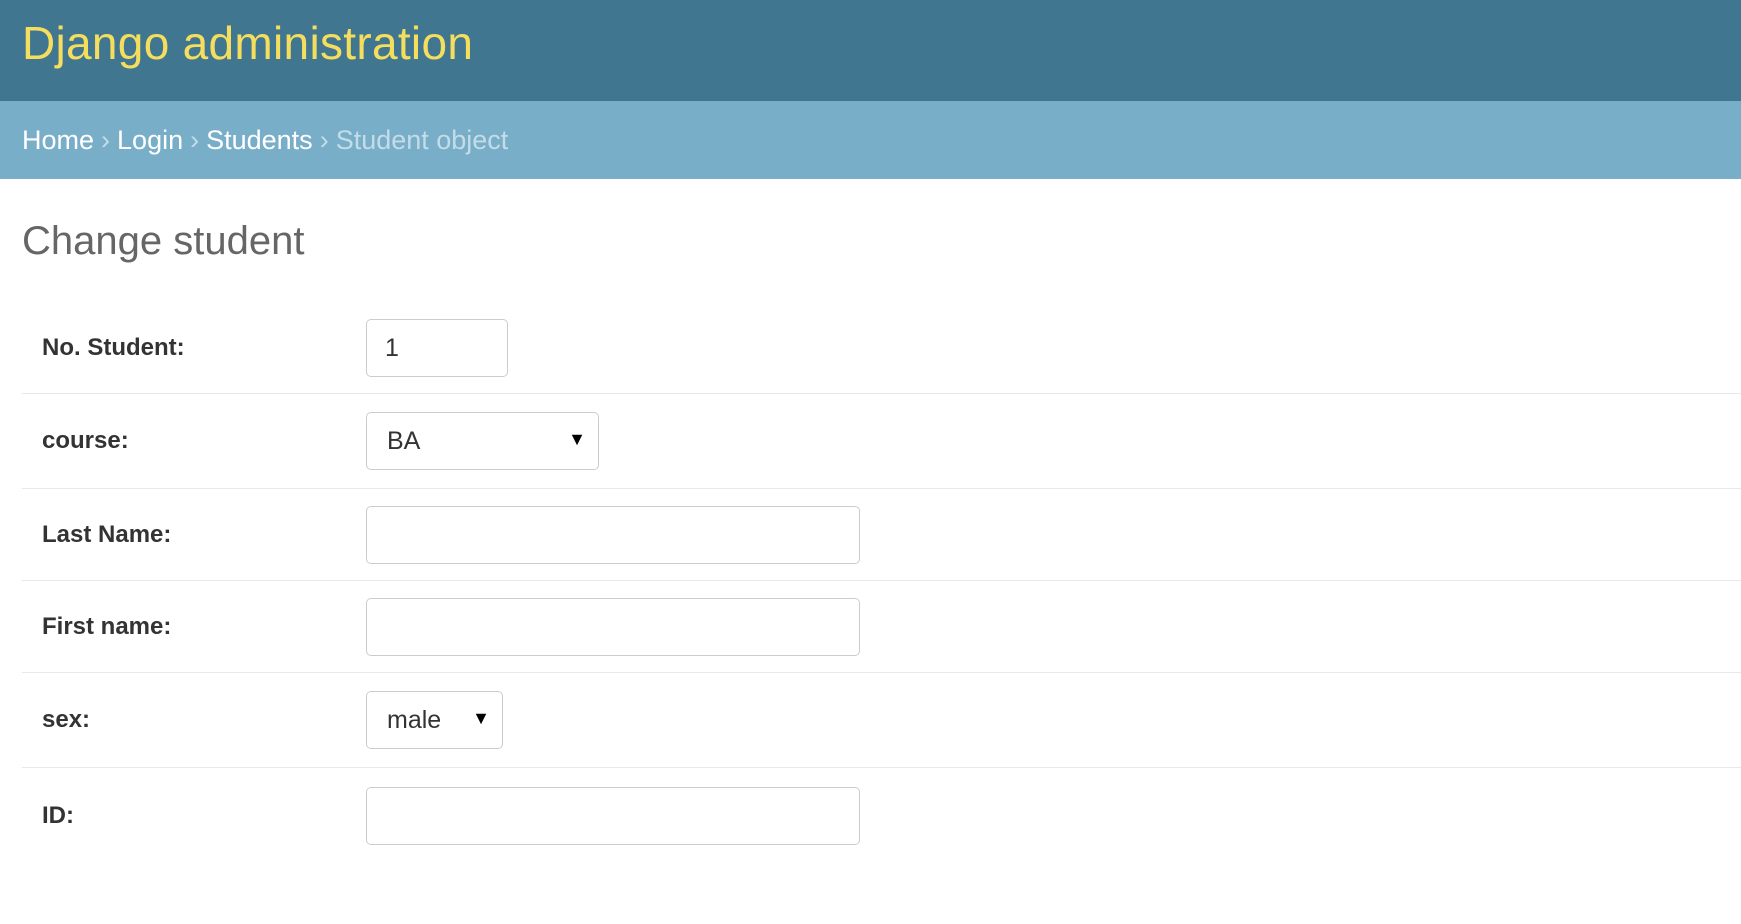 The width and height of the screenshot is (1741, 924). I want to click on form-row-id: ID:, so click(881, 816).